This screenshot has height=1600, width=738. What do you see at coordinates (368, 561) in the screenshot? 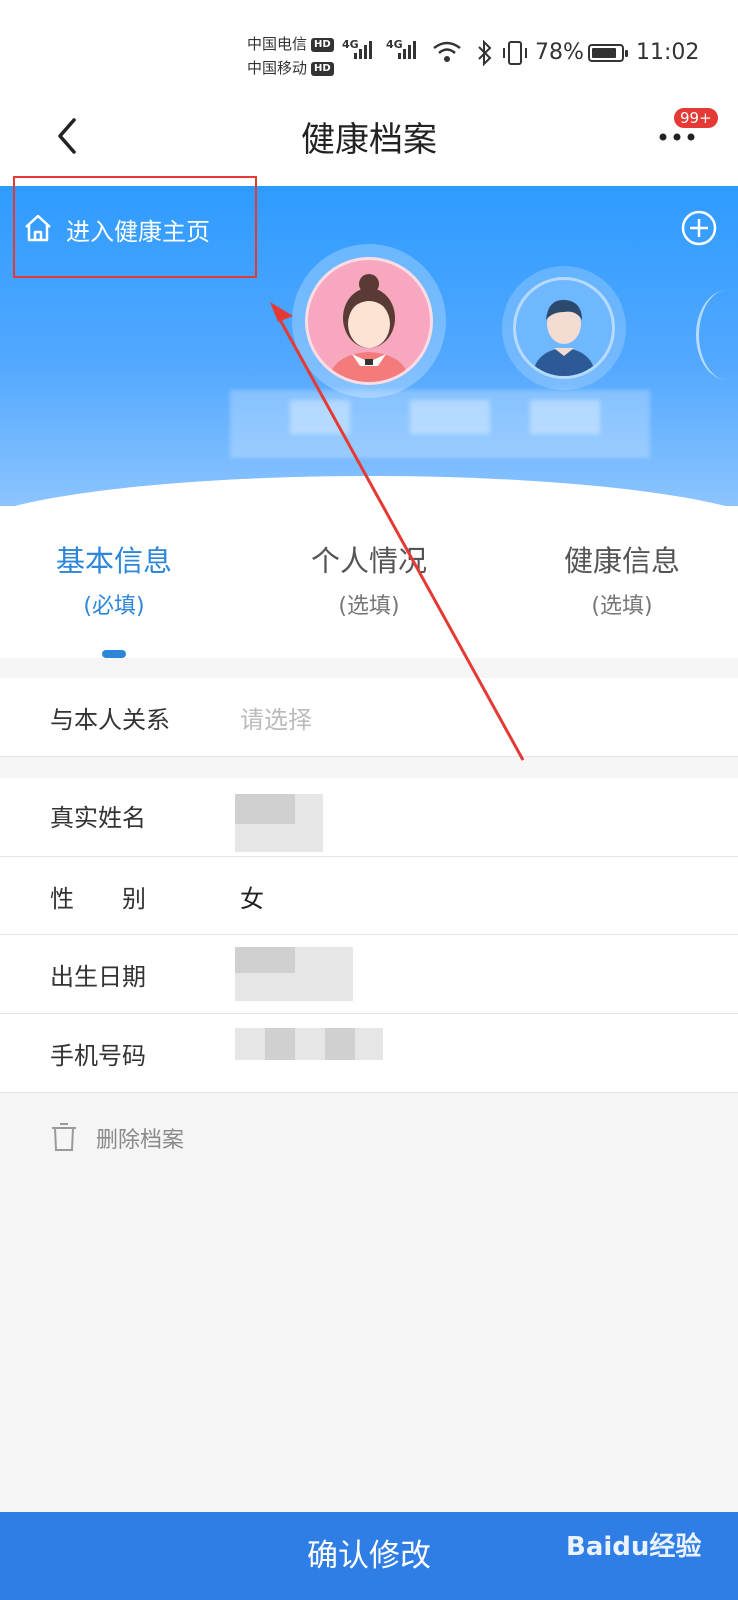
I see `tab-personal-label: 个人情况` at bounding box center [368, 561].